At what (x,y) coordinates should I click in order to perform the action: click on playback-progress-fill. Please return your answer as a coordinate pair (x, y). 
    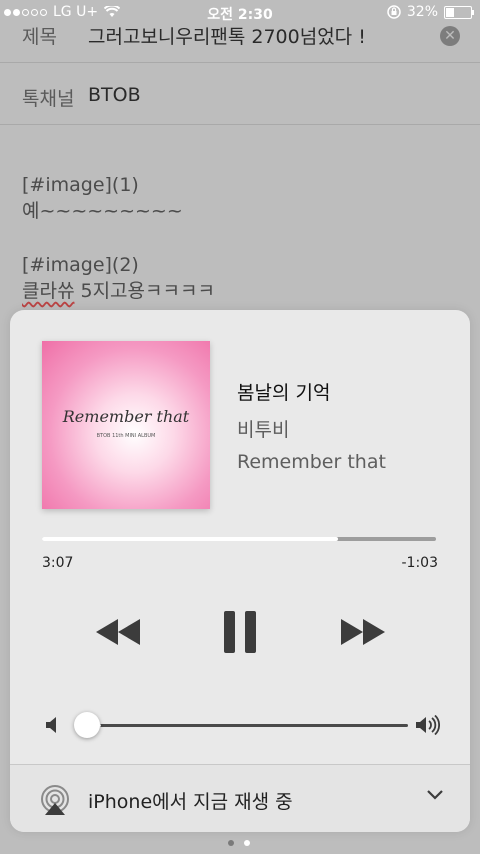
    Looking at the image, I should click on (190, 539).